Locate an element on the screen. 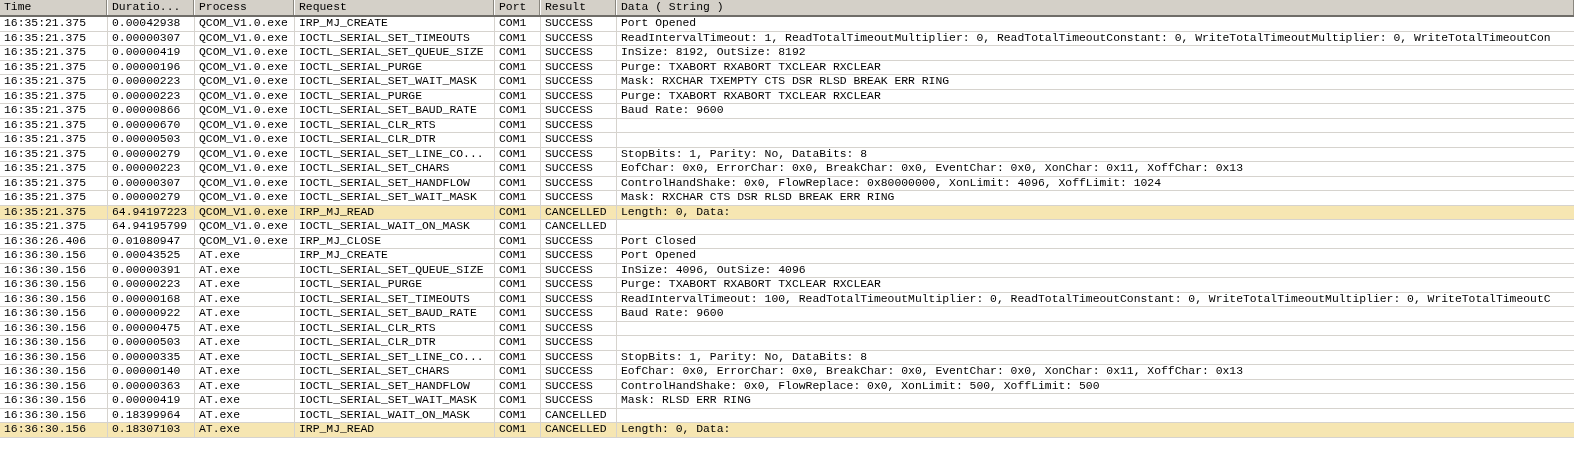 Image resolution: width=1574 pixels, height=453 pixels. table-cell-text: ReadIntervalTimeout: 100, ReadTotalTimeoutMultiplier: 0, ReadTotalTimeoutConstant: 0, WriteTotalTimeoutMultiplier: 0, WriteTotalTimeoutC is located at coordinates (1086, 299).